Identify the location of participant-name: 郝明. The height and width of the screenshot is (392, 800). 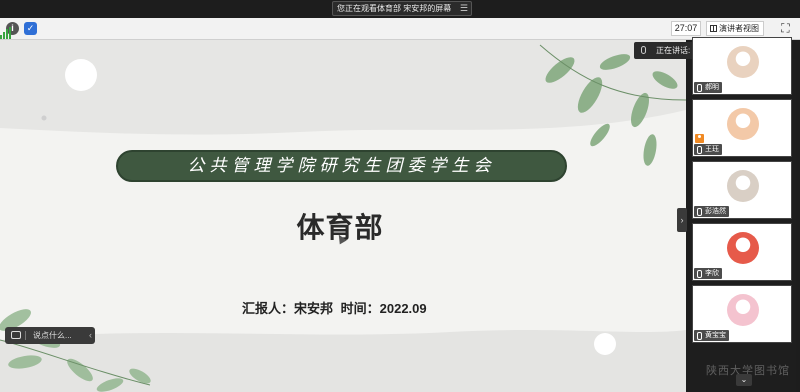
(708, 87).